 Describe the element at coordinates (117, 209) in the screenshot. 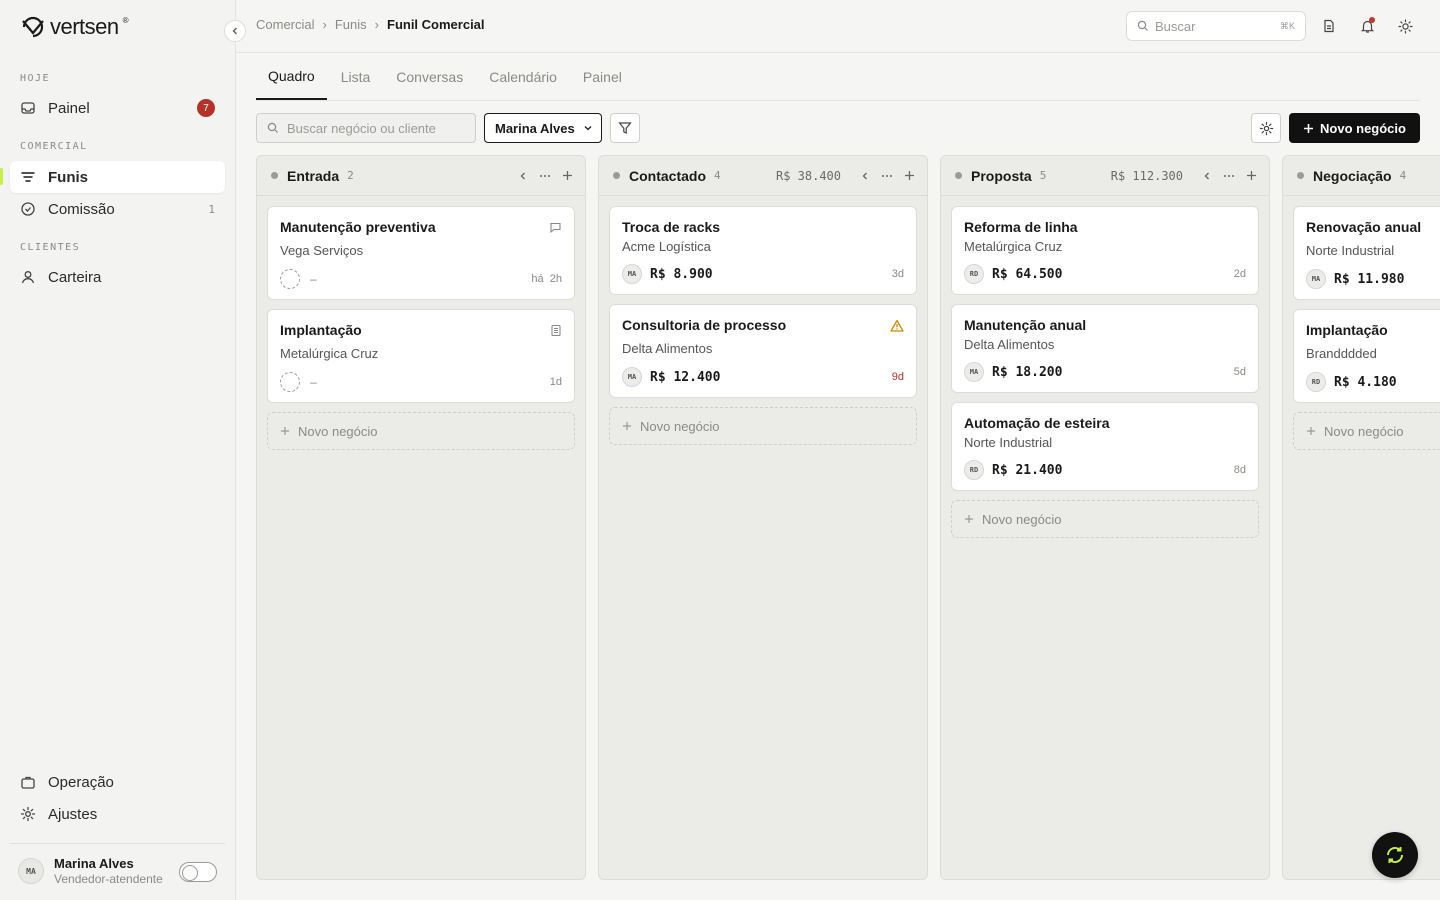

I see `sidebar-item-comissao: Comissão 1` at that location.